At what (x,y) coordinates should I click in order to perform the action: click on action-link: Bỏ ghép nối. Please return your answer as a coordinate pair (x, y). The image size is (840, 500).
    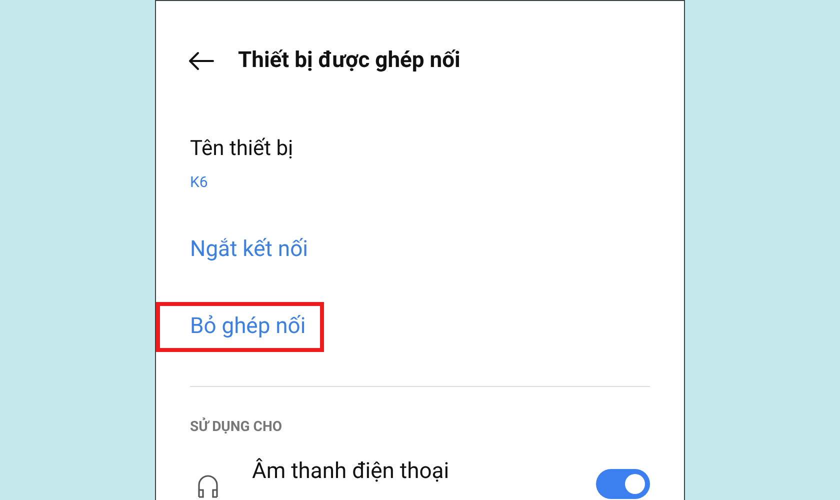
    Looking at the image, I should click on (240, 327).